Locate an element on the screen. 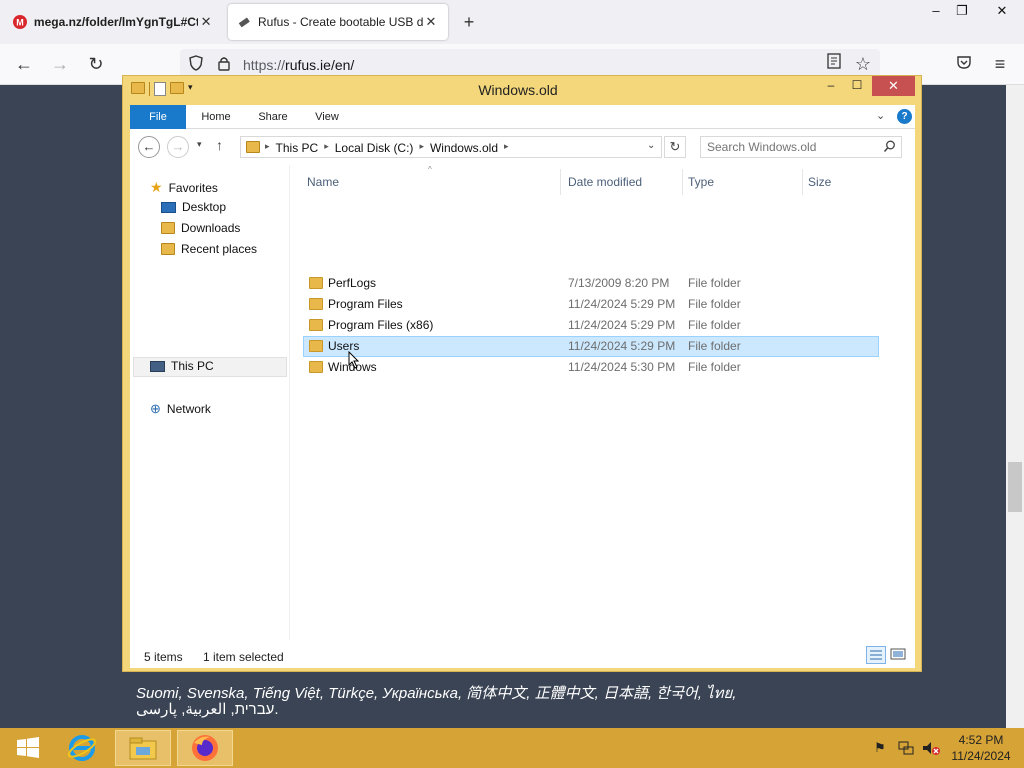  nav-downloads: Downloads is located at coordinates (200, 228).